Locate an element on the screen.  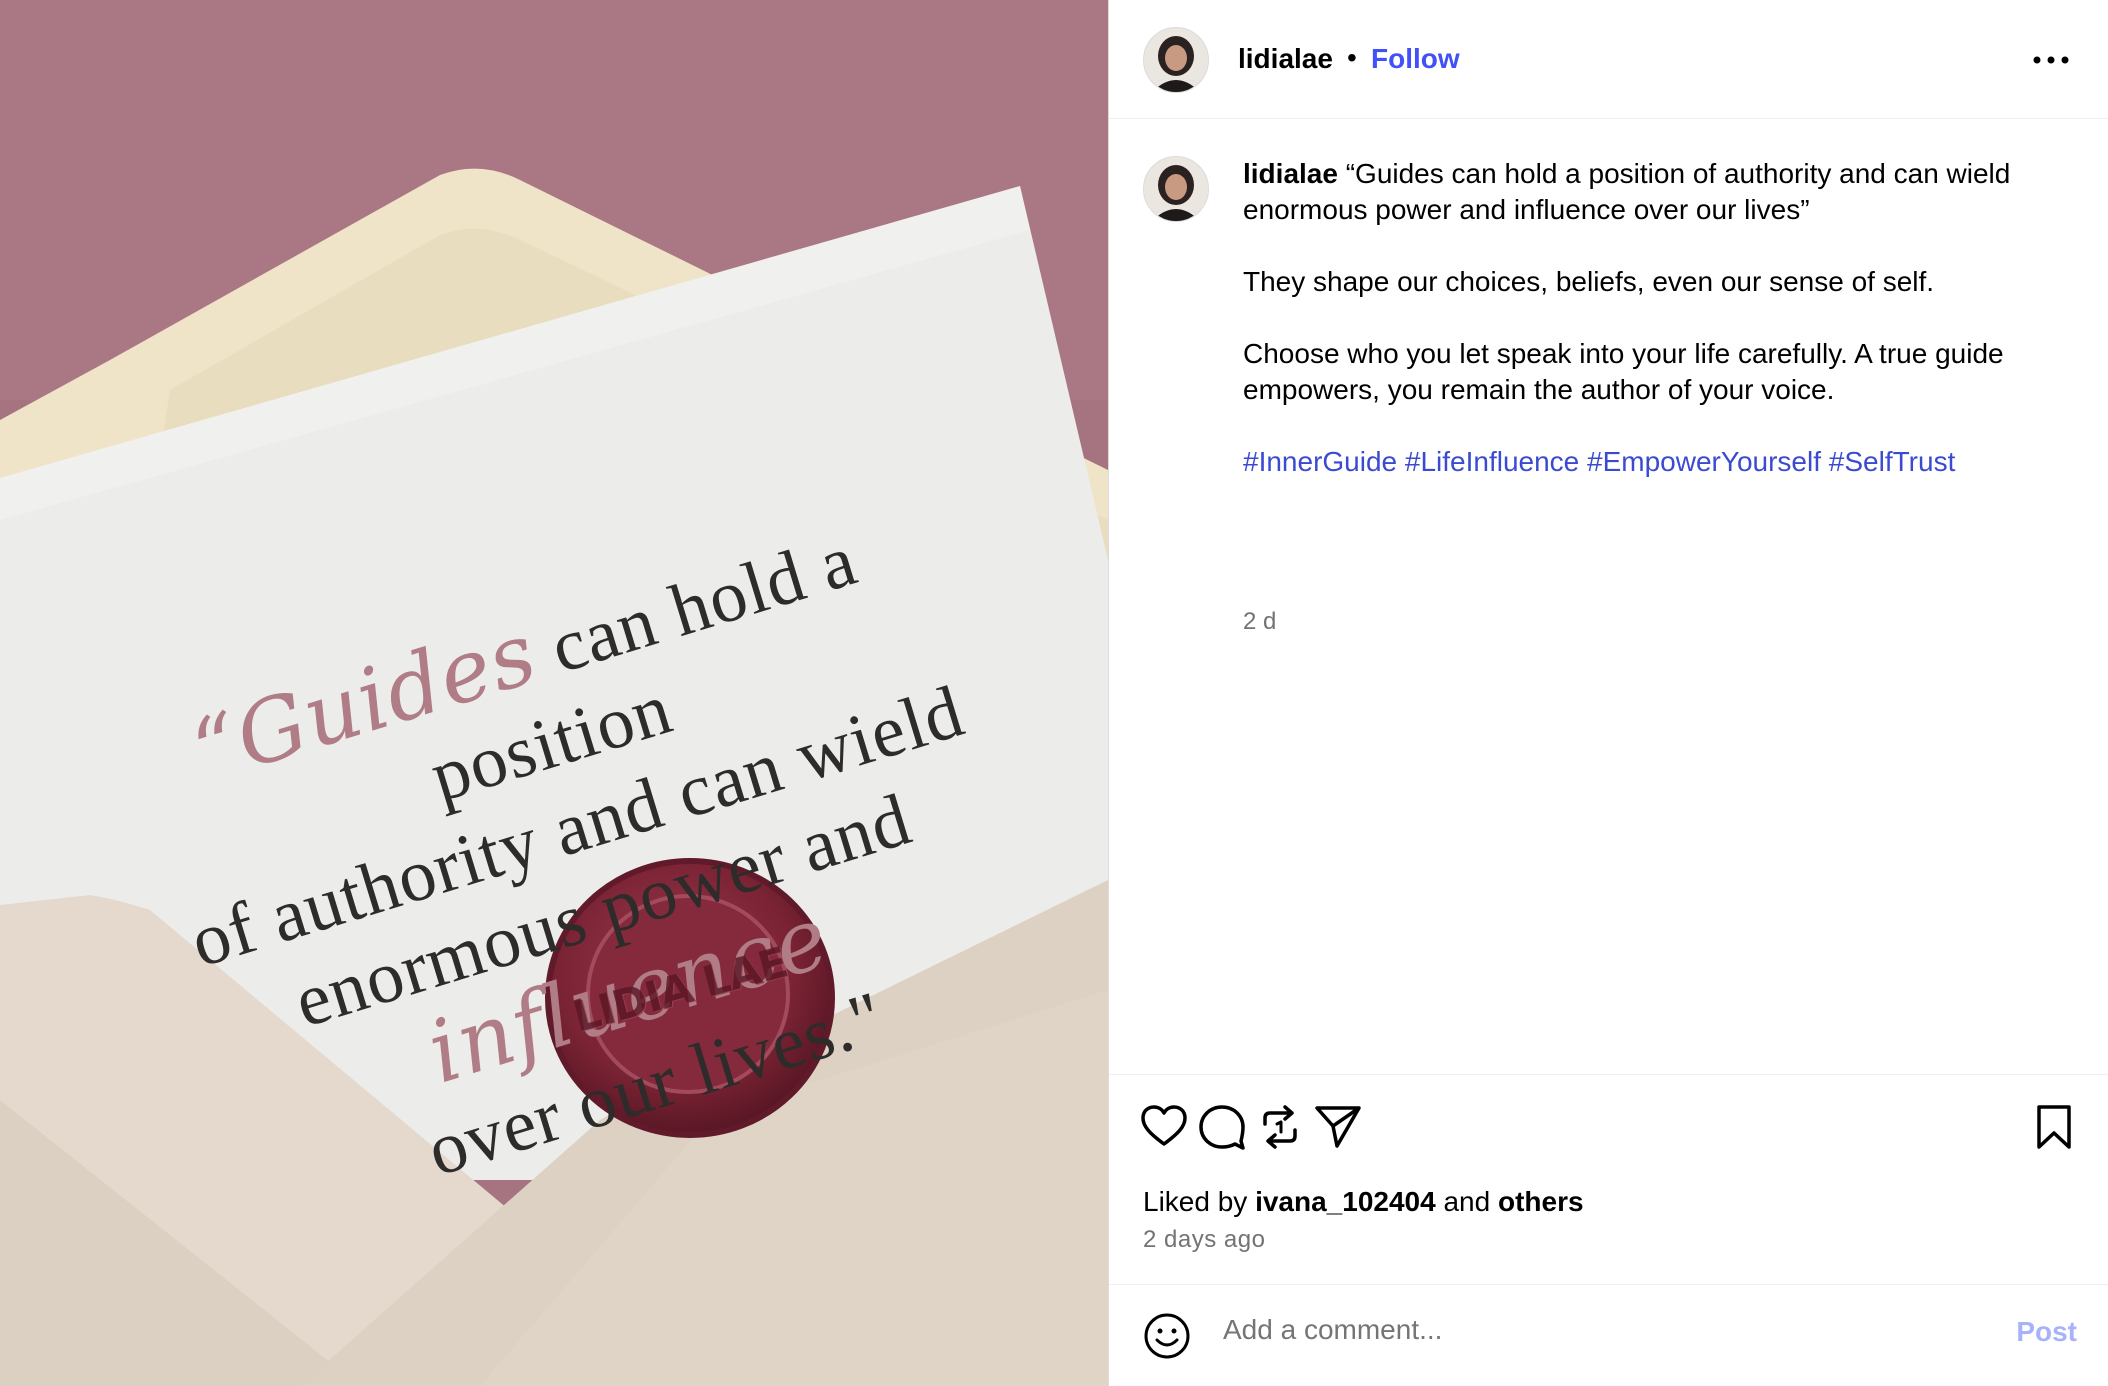
action-bar is located at coordinates (1608, 1124).